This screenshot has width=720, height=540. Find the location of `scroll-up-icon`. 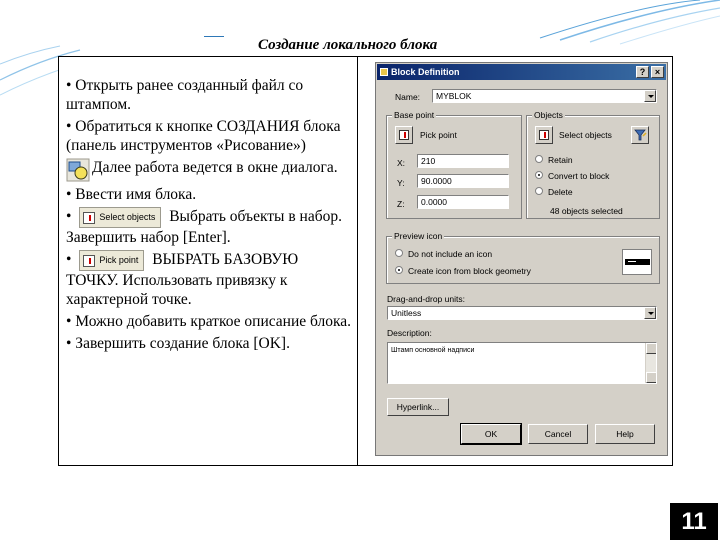

scroll-up-icon is located at coordinates (651, 348).